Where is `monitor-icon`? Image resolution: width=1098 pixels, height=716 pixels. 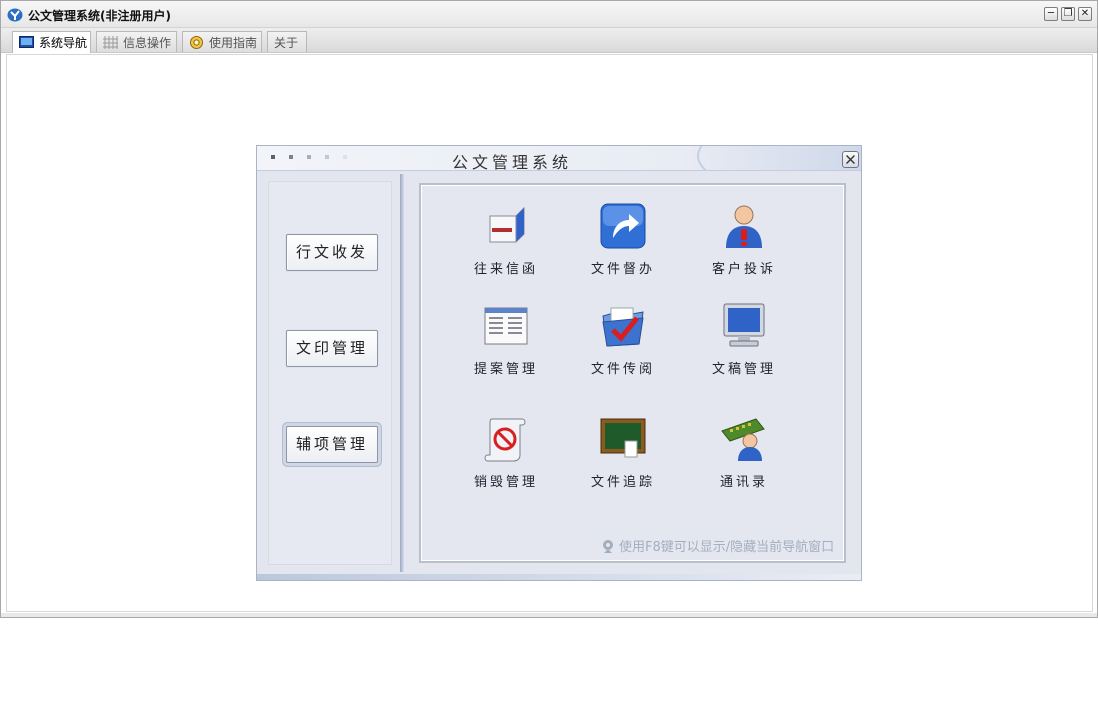
monitor-icon is located at coordinates (26, 42).